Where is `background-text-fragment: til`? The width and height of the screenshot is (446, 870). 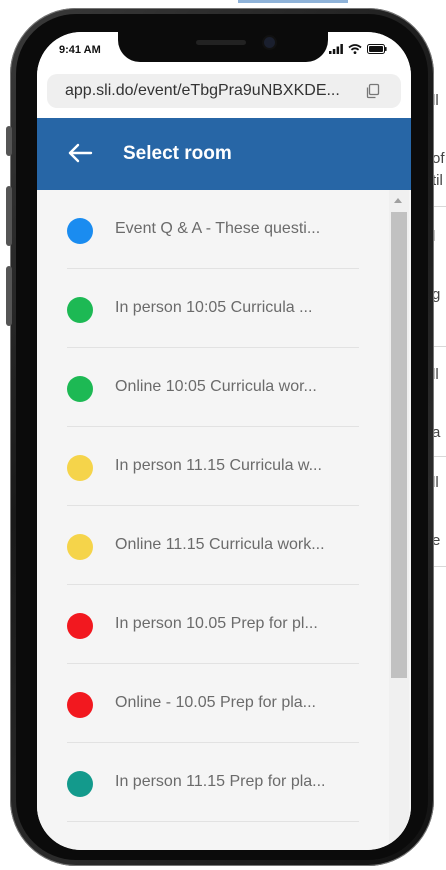
background-text-fragment: til is located at coordinates (437, 180).